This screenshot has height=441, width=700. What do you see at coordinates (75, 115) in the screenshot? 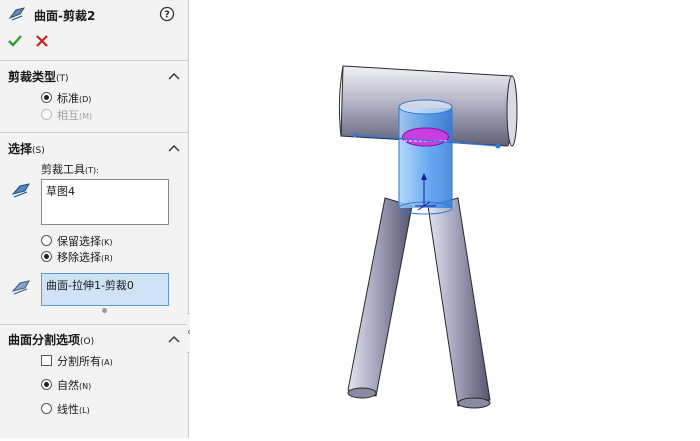
I see `mutual-option-label: 相互(M)` at bounding box center [75, 115].